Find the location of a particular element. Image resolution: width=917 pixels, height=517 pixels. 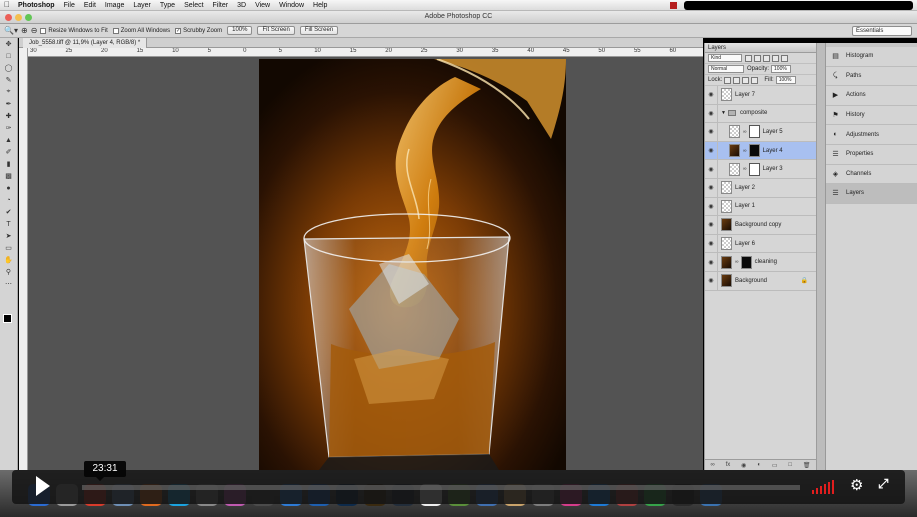

menu-select: Select is located at coordinates (193, 5).